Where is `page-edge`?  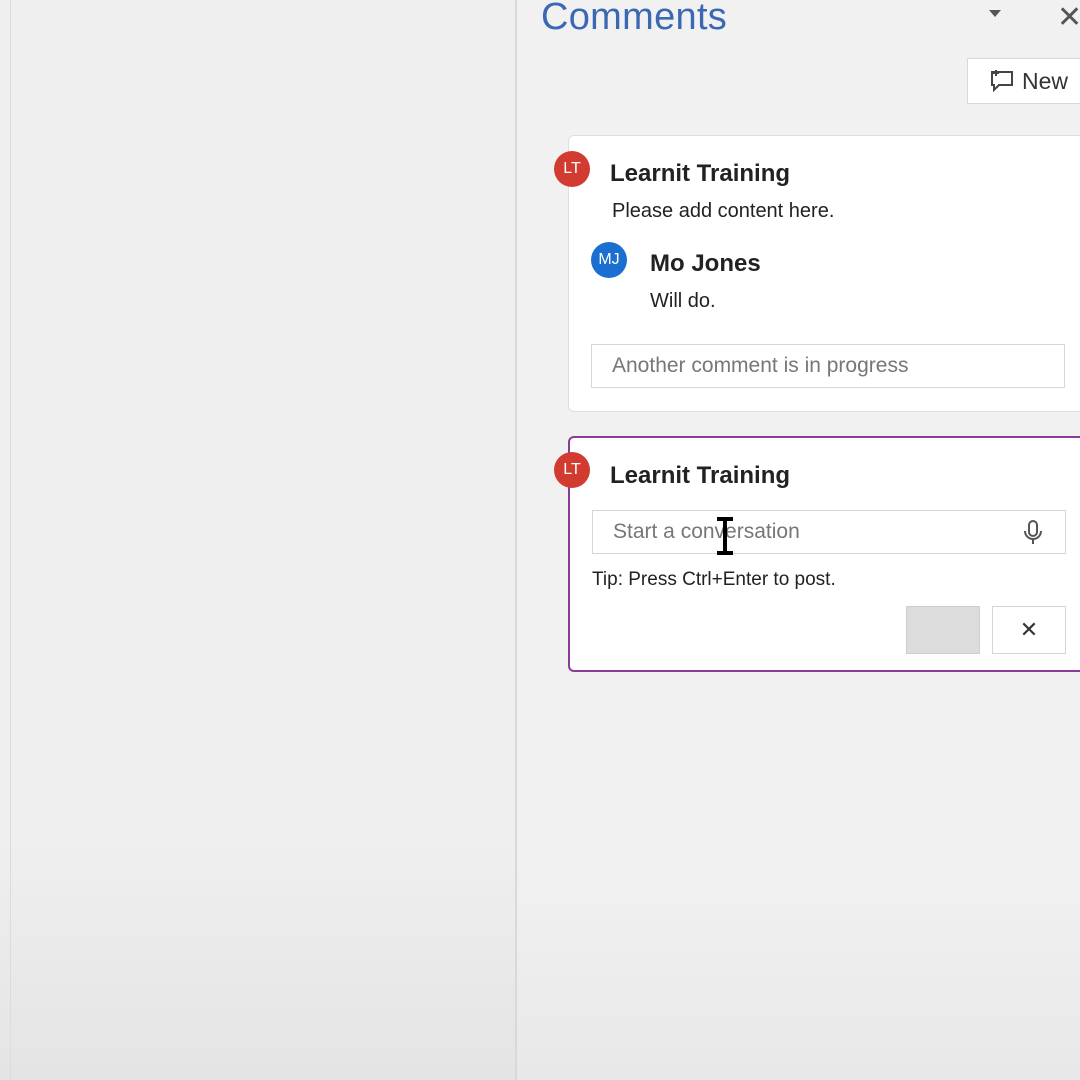 page-edge is located at coordinates (10, 540).